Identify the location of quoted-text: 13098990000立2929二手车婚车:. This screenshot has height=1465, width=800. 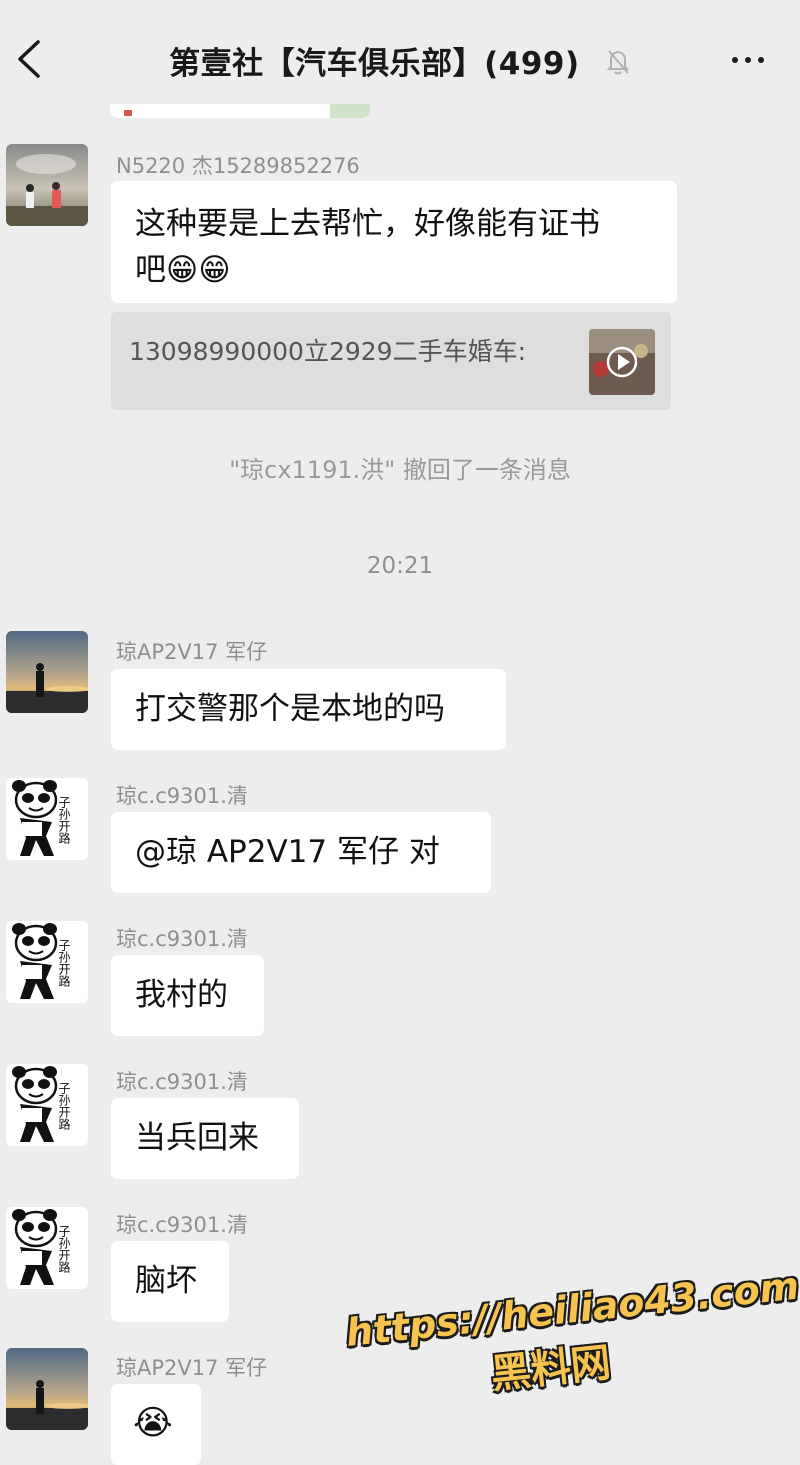
(328, 351).